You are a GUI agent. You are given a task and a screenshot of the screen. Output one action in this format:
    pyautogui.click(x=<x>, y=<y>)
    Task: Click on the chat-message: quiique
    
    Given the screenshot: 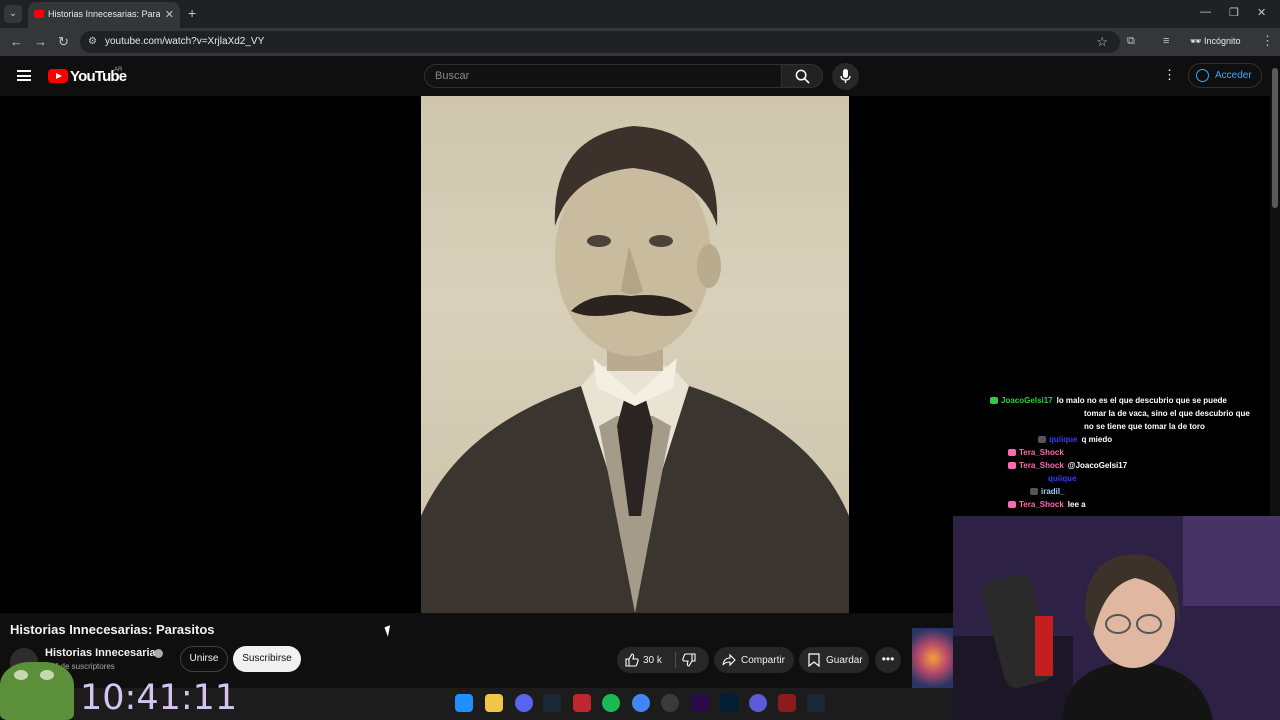 What is the action you would take?
    pyautogui.click(x=1164, y=478)
    